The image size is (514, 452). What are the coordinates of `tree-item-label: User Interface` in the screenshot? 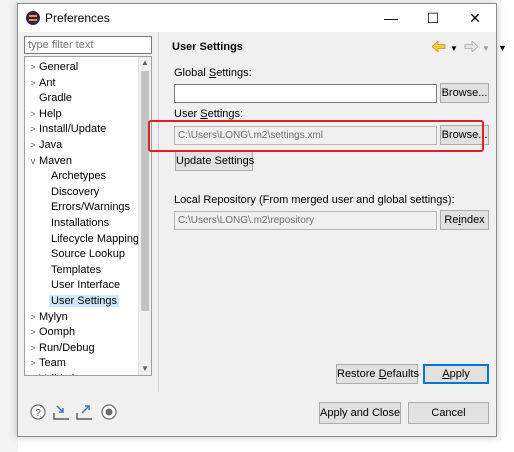 It's located at (86, 285).